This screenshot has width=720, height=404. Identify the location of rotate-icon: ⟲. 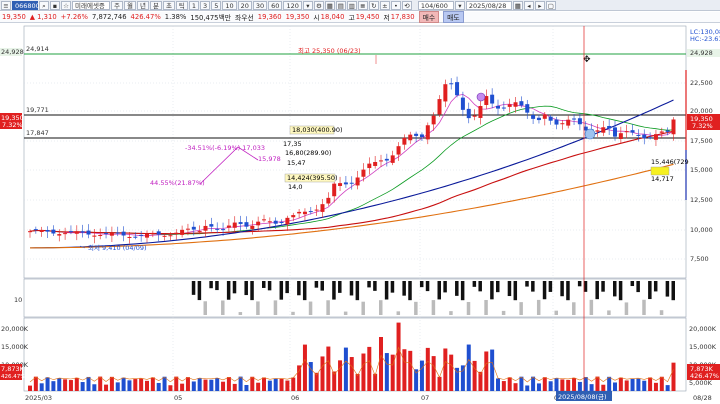
(406, 5).